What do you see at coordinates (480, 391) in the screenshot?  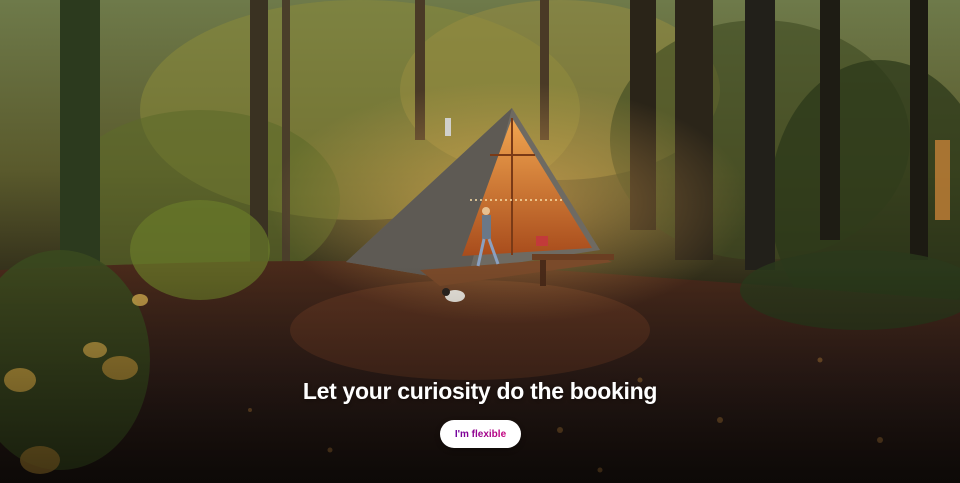 I see `hero-headline: Let your curiosity do the booking` at bounding box center [480, 391].